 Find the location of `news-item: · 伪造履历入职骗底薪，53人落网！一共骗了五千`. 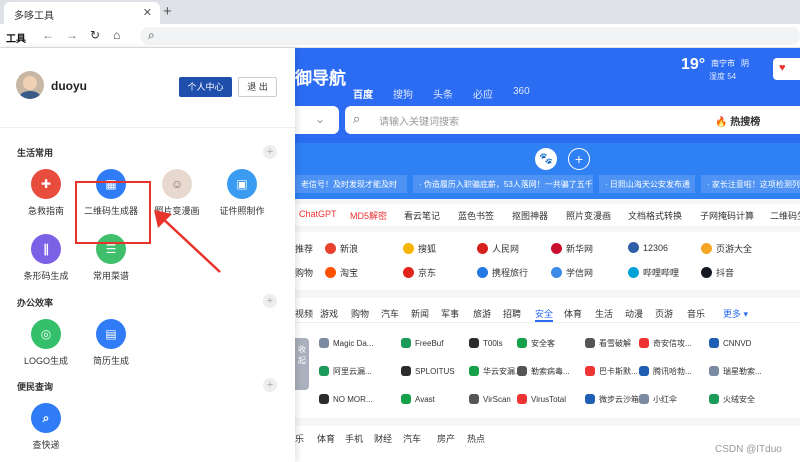

news-item: · 伪造履历入职骗底薪，53人落网！一共骗了五千 is located at coordinates (503, 184).